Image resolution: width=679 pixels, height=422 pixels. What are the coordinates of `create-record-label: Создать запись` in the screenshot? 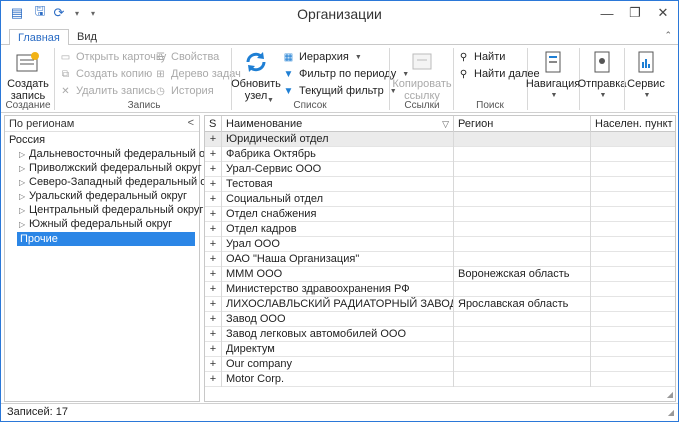 It's located at (28, 90).